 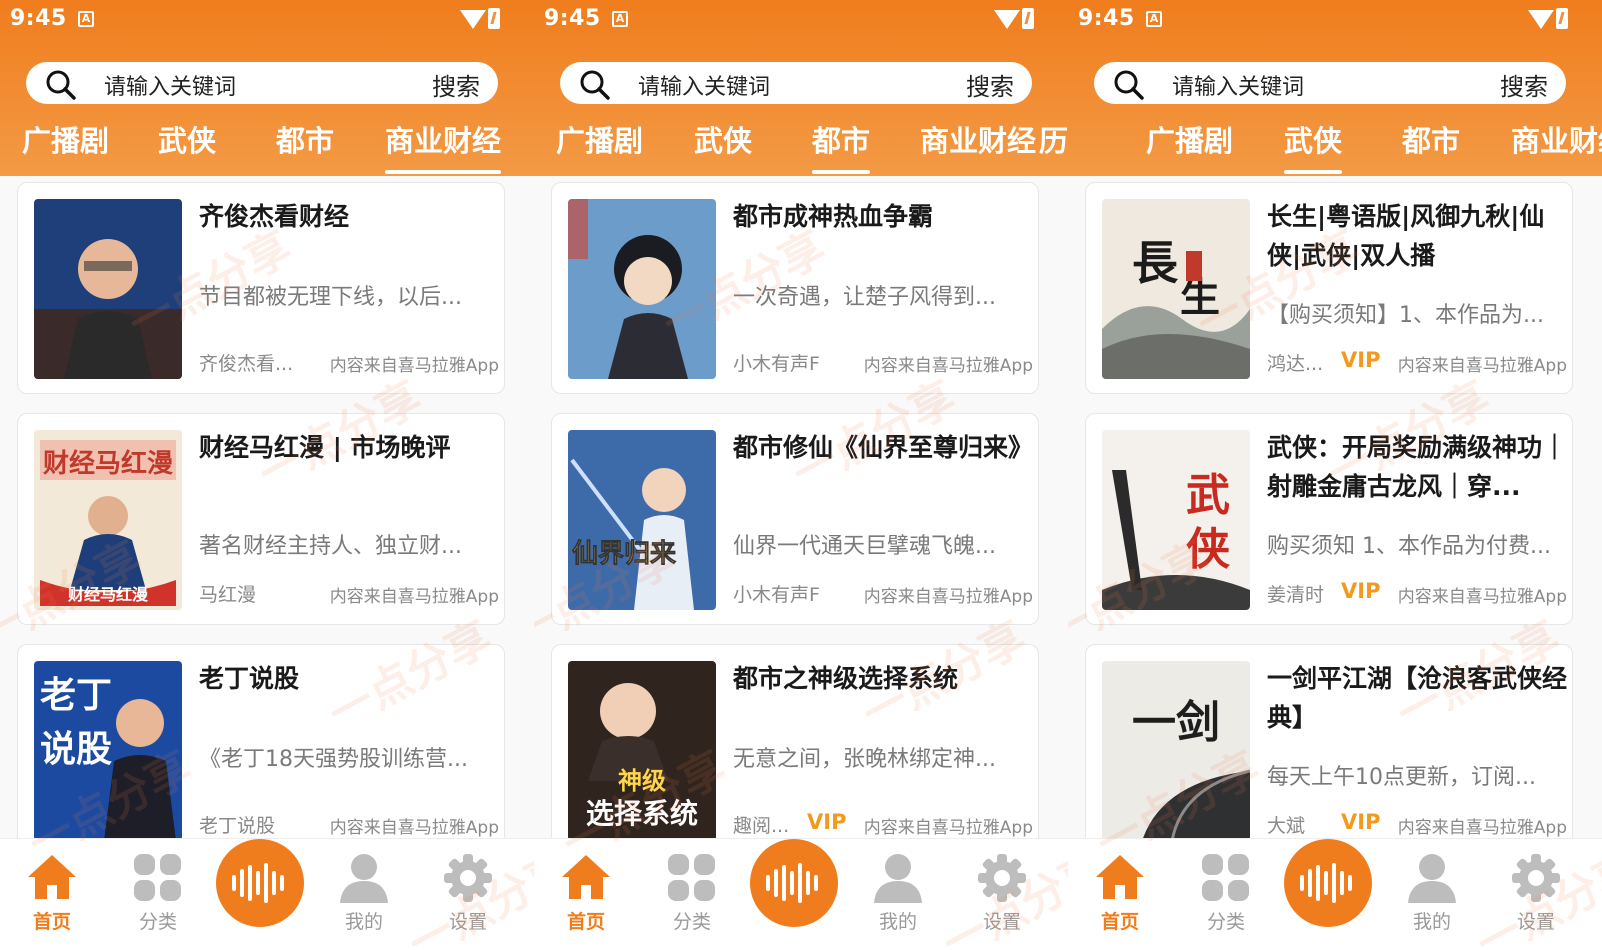 I want to click on album-cover: 神级 选择系统, so click(x=642, y=751).